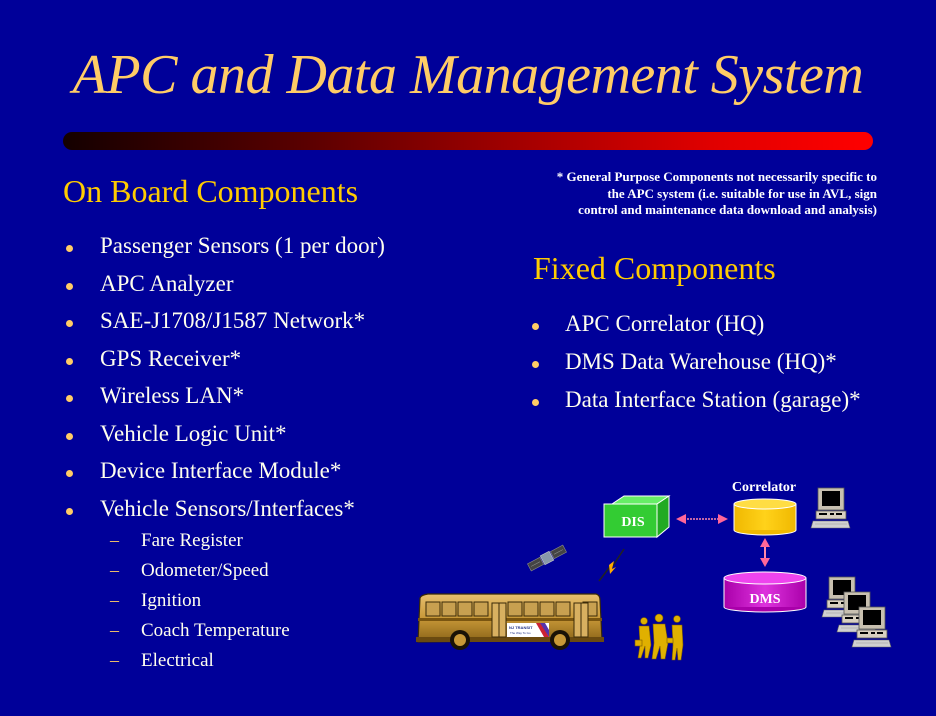 The height and width of the screenshot is (716, 936). Describe the element at coordinates (510, 621) in the screenshot. I see `bus-icon: NJ TRANSIT The Way To Go` at that location.